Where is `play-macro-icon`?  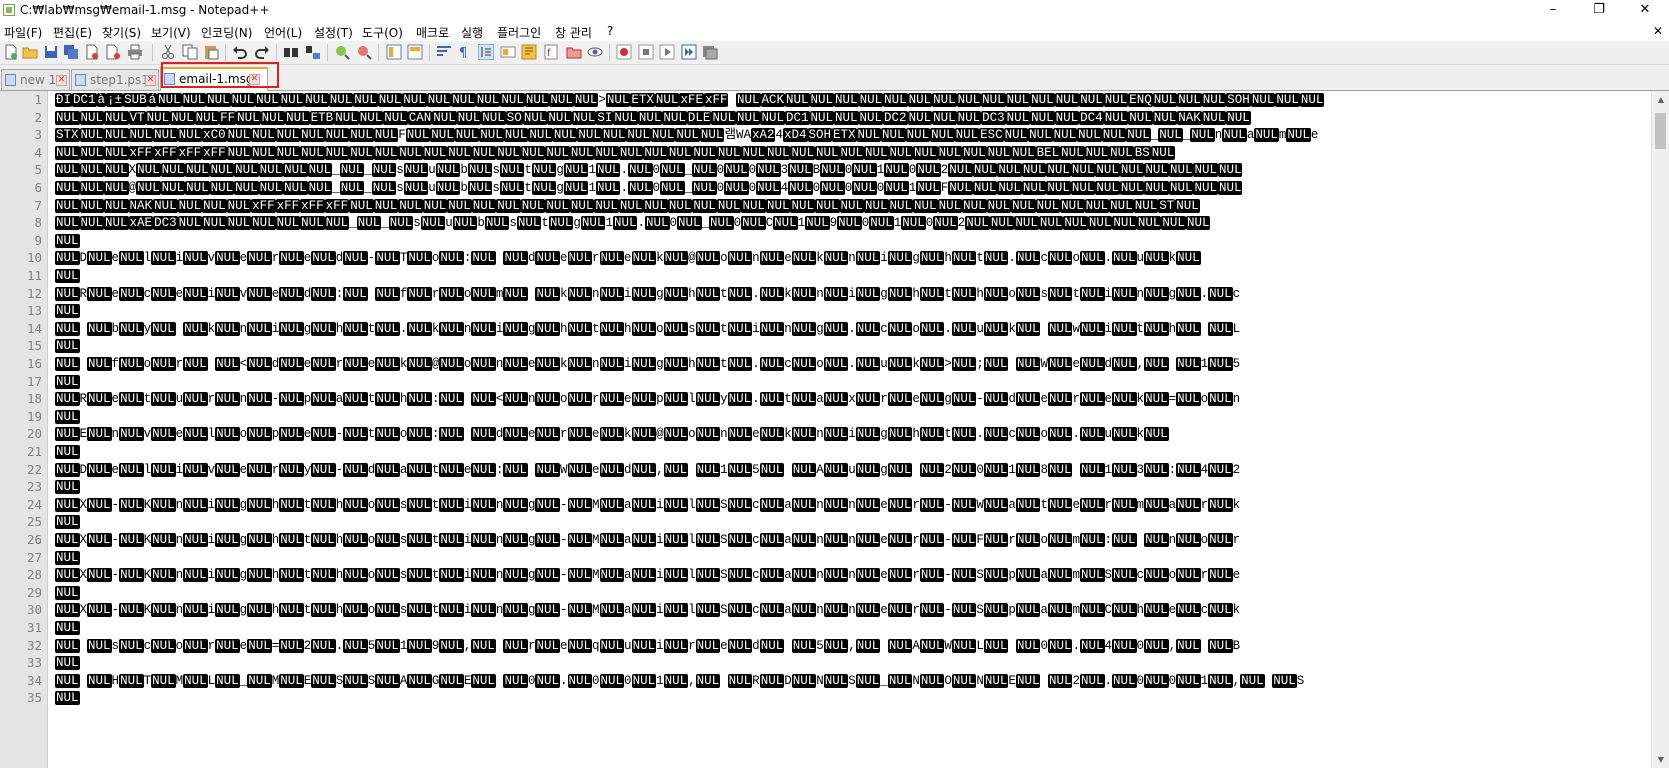 play-macro-icon is located at coordinates (667, 52).